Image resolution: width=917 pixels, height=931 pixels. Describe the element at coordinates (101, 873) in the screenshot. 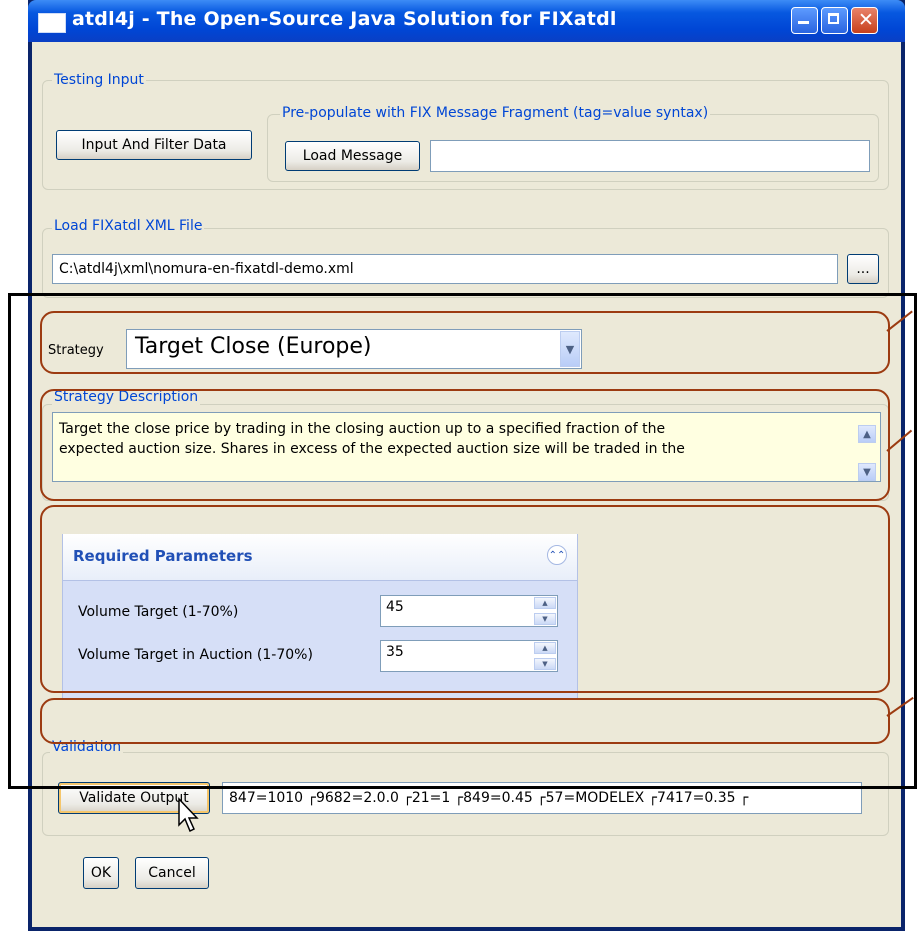

I see `ok-button: OK` at that location.